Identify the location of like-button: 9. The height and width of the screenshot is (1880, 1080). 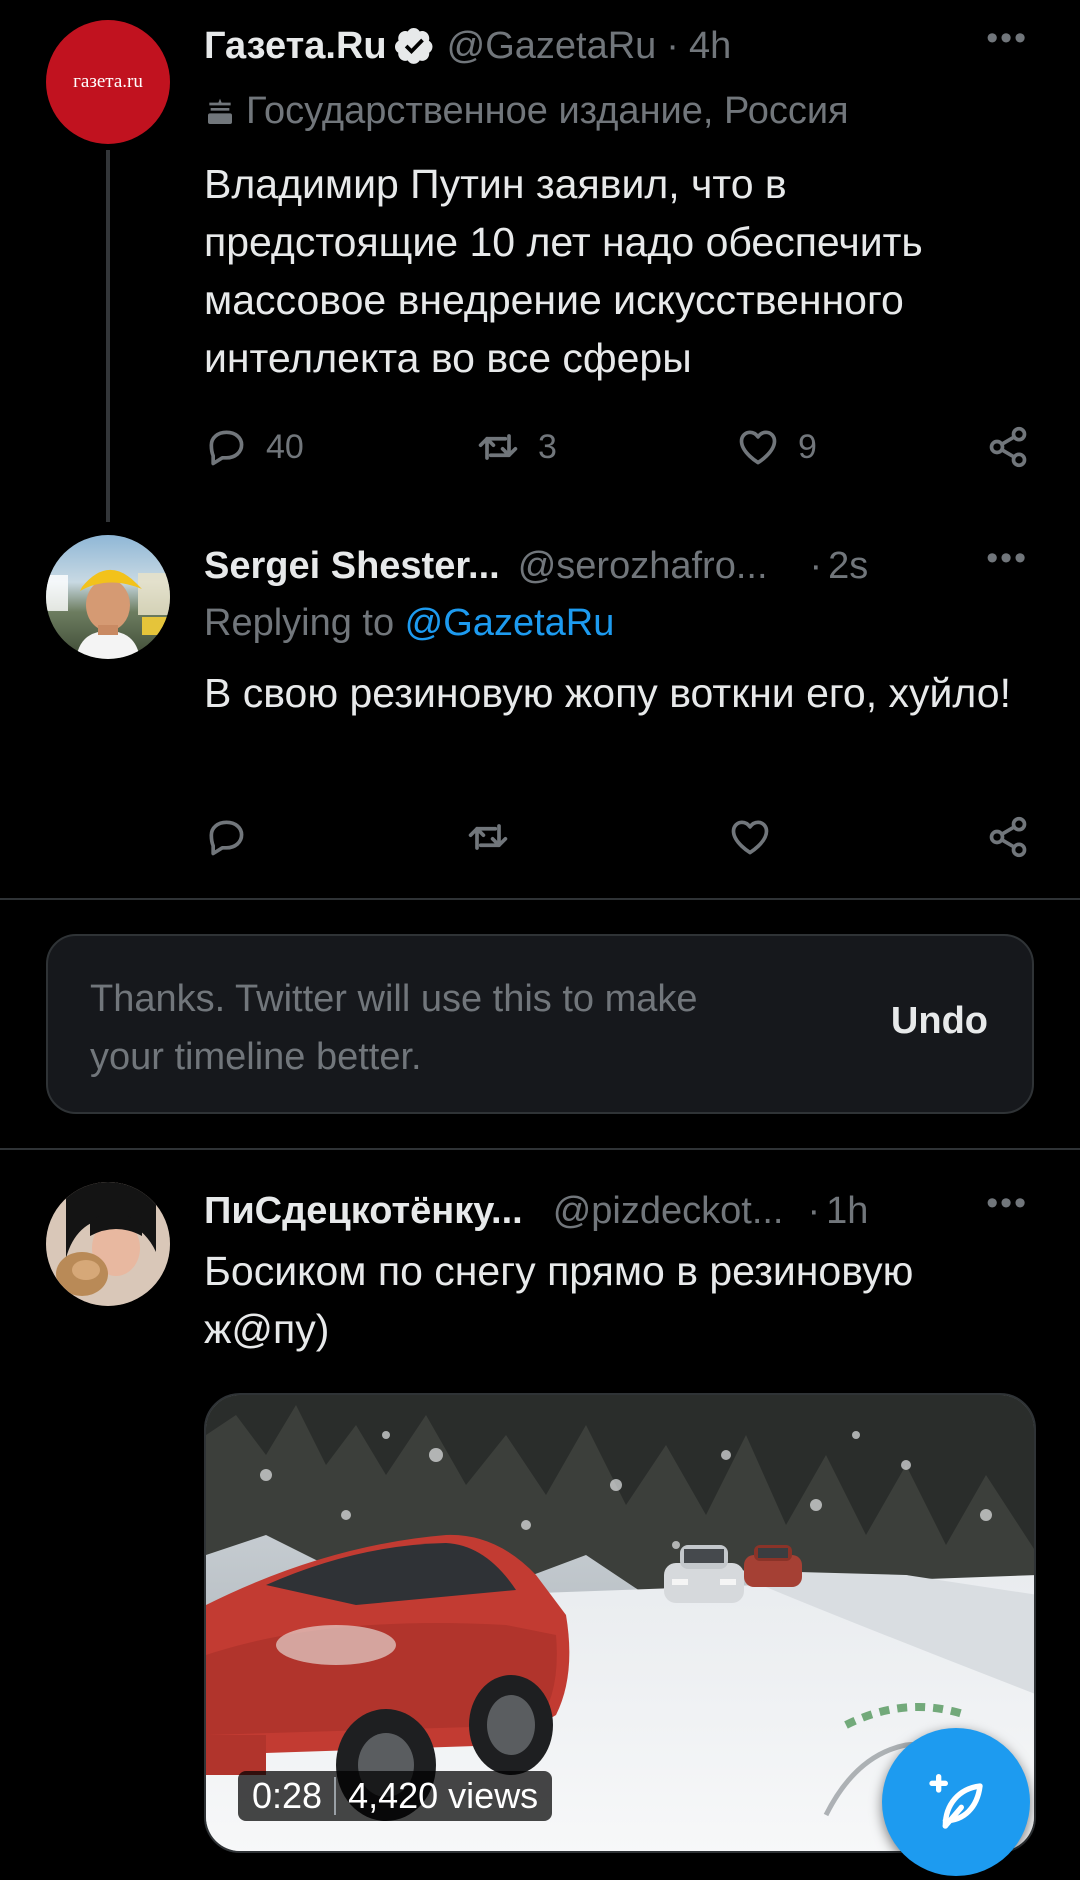
(776, 447).